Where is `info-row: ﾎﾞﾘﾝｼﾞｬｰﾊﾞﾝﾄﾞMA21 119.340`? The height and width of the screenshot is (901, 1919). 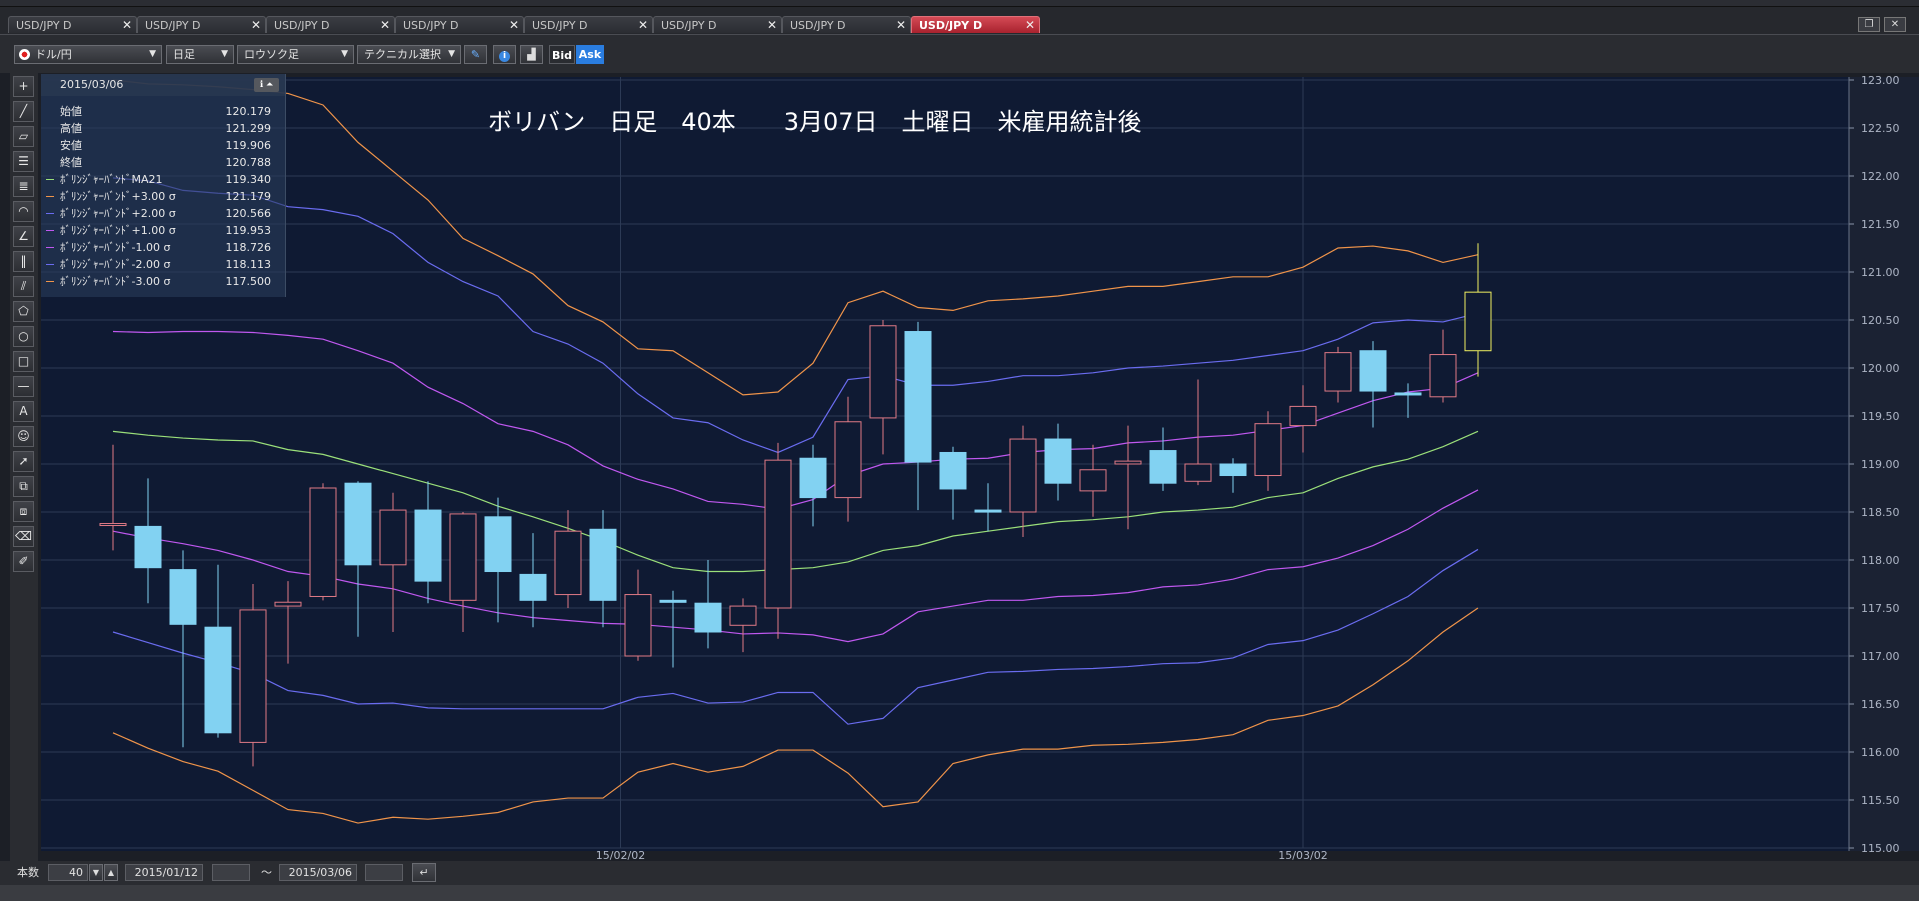 info-row: ﾎﾞﾘﾝｼﾞｬｰﾊﾞﾝﾄﾞMA21 119.340 is located at coordinates (163, 179).